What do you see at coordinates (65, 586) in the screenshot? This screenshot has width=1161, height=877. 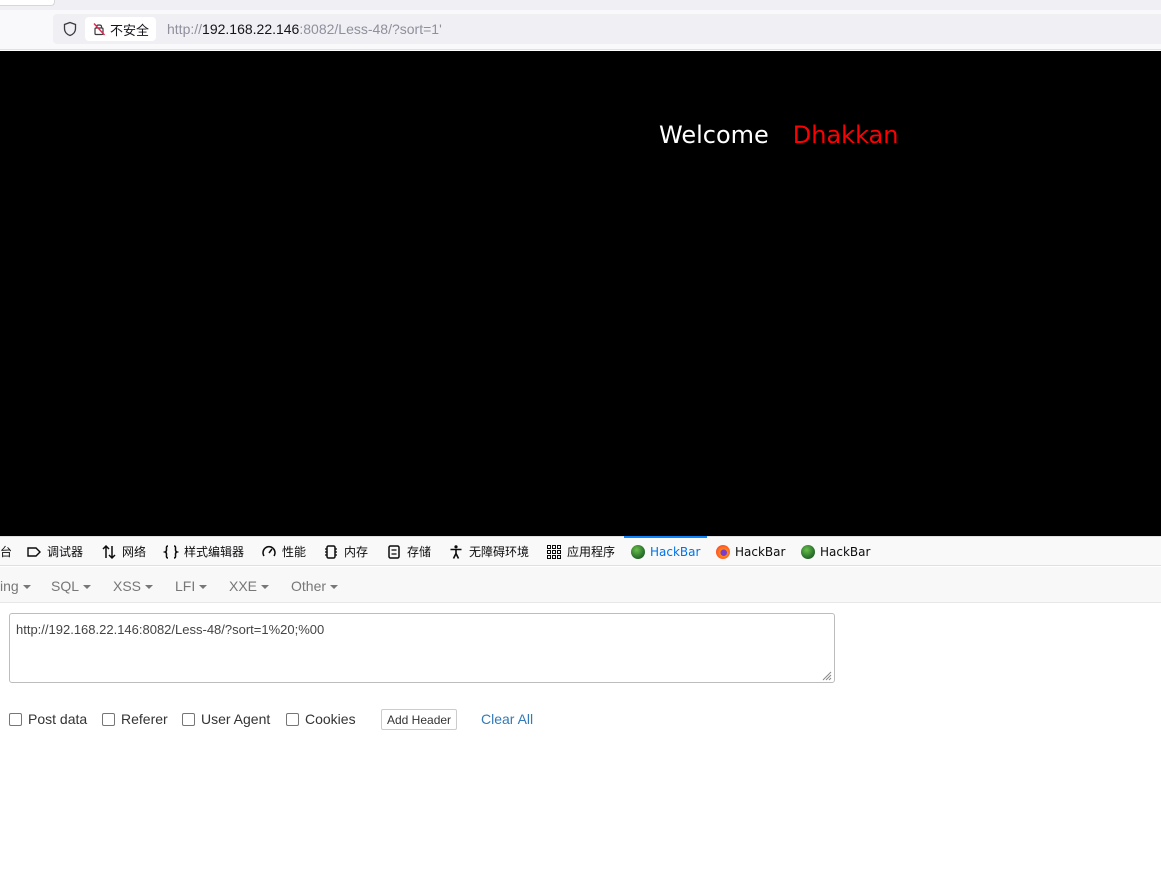 I see `menu-label: SQL` at bounding box center [65, 586].